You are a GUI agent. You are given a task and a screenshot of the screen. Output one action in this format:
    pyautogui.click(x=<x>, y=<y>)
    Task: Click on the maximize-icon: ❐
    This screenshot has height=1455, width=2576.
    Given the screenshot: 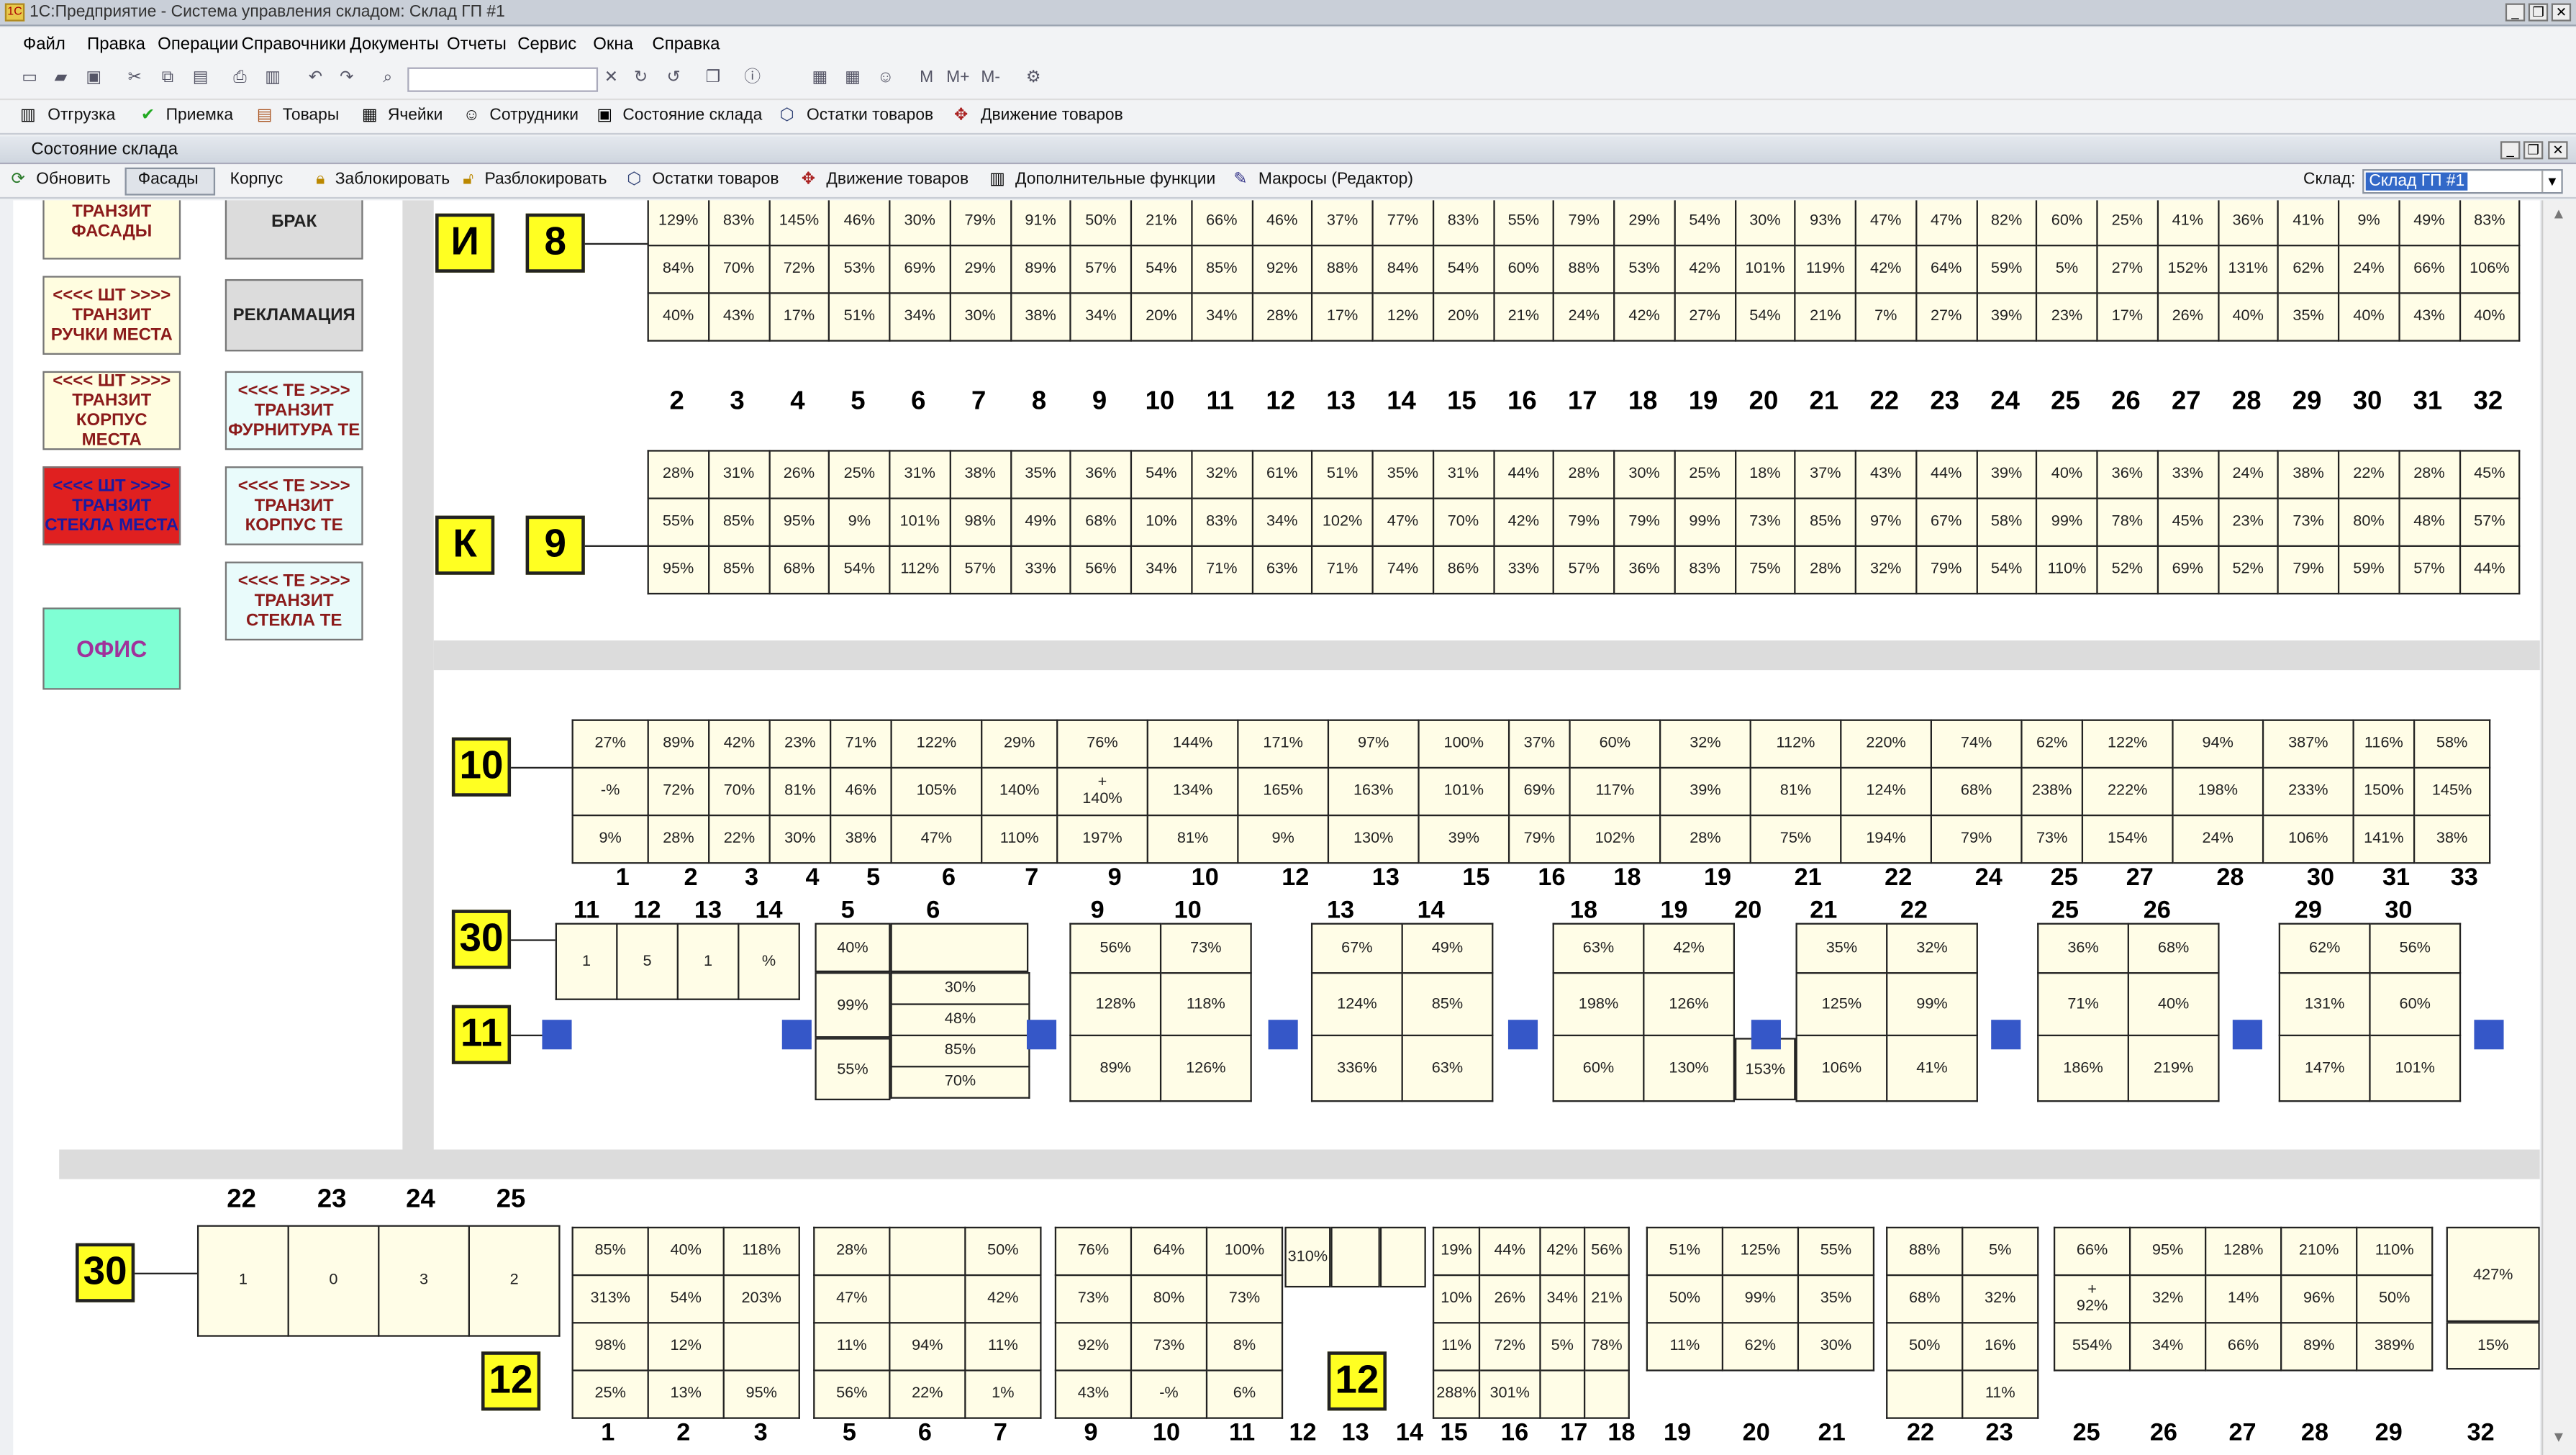 What is the action you would take?
    pyautogui.click(x=2538, y=12)
    